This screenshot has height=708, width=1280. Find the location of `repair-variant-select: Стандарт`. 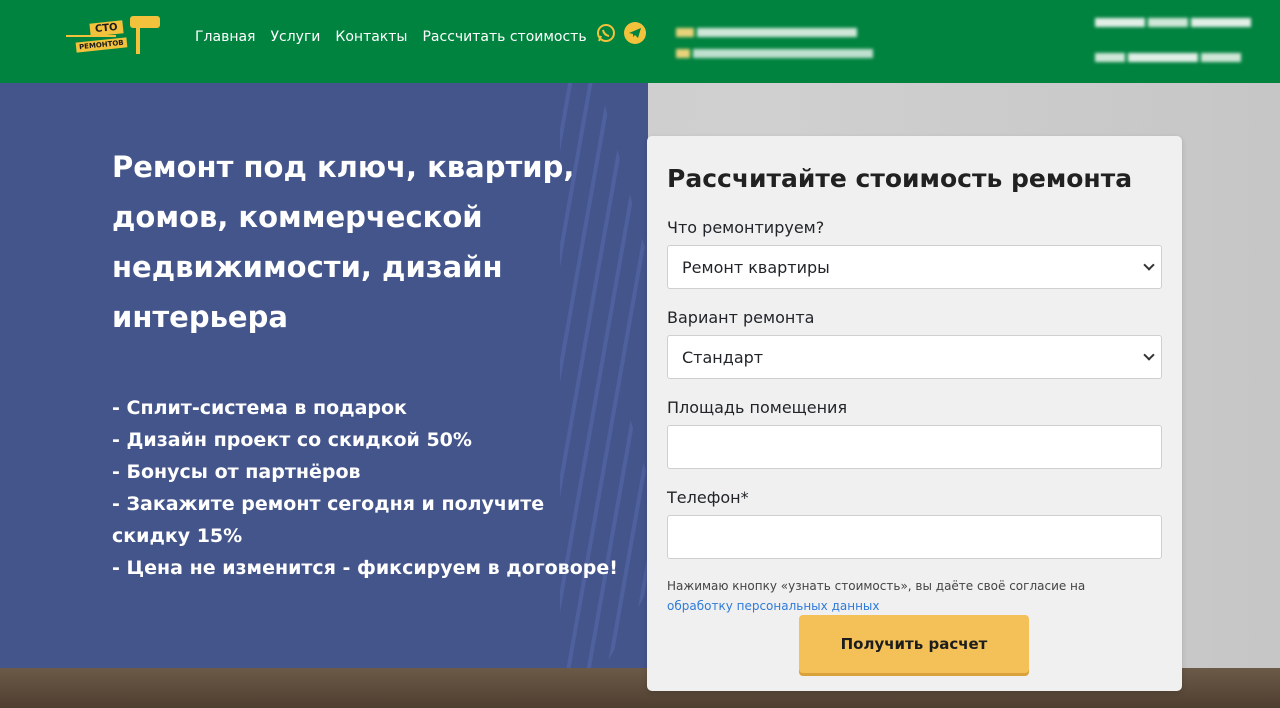

repair-variant-select: Стандарт is located at coordinates (914, 357).